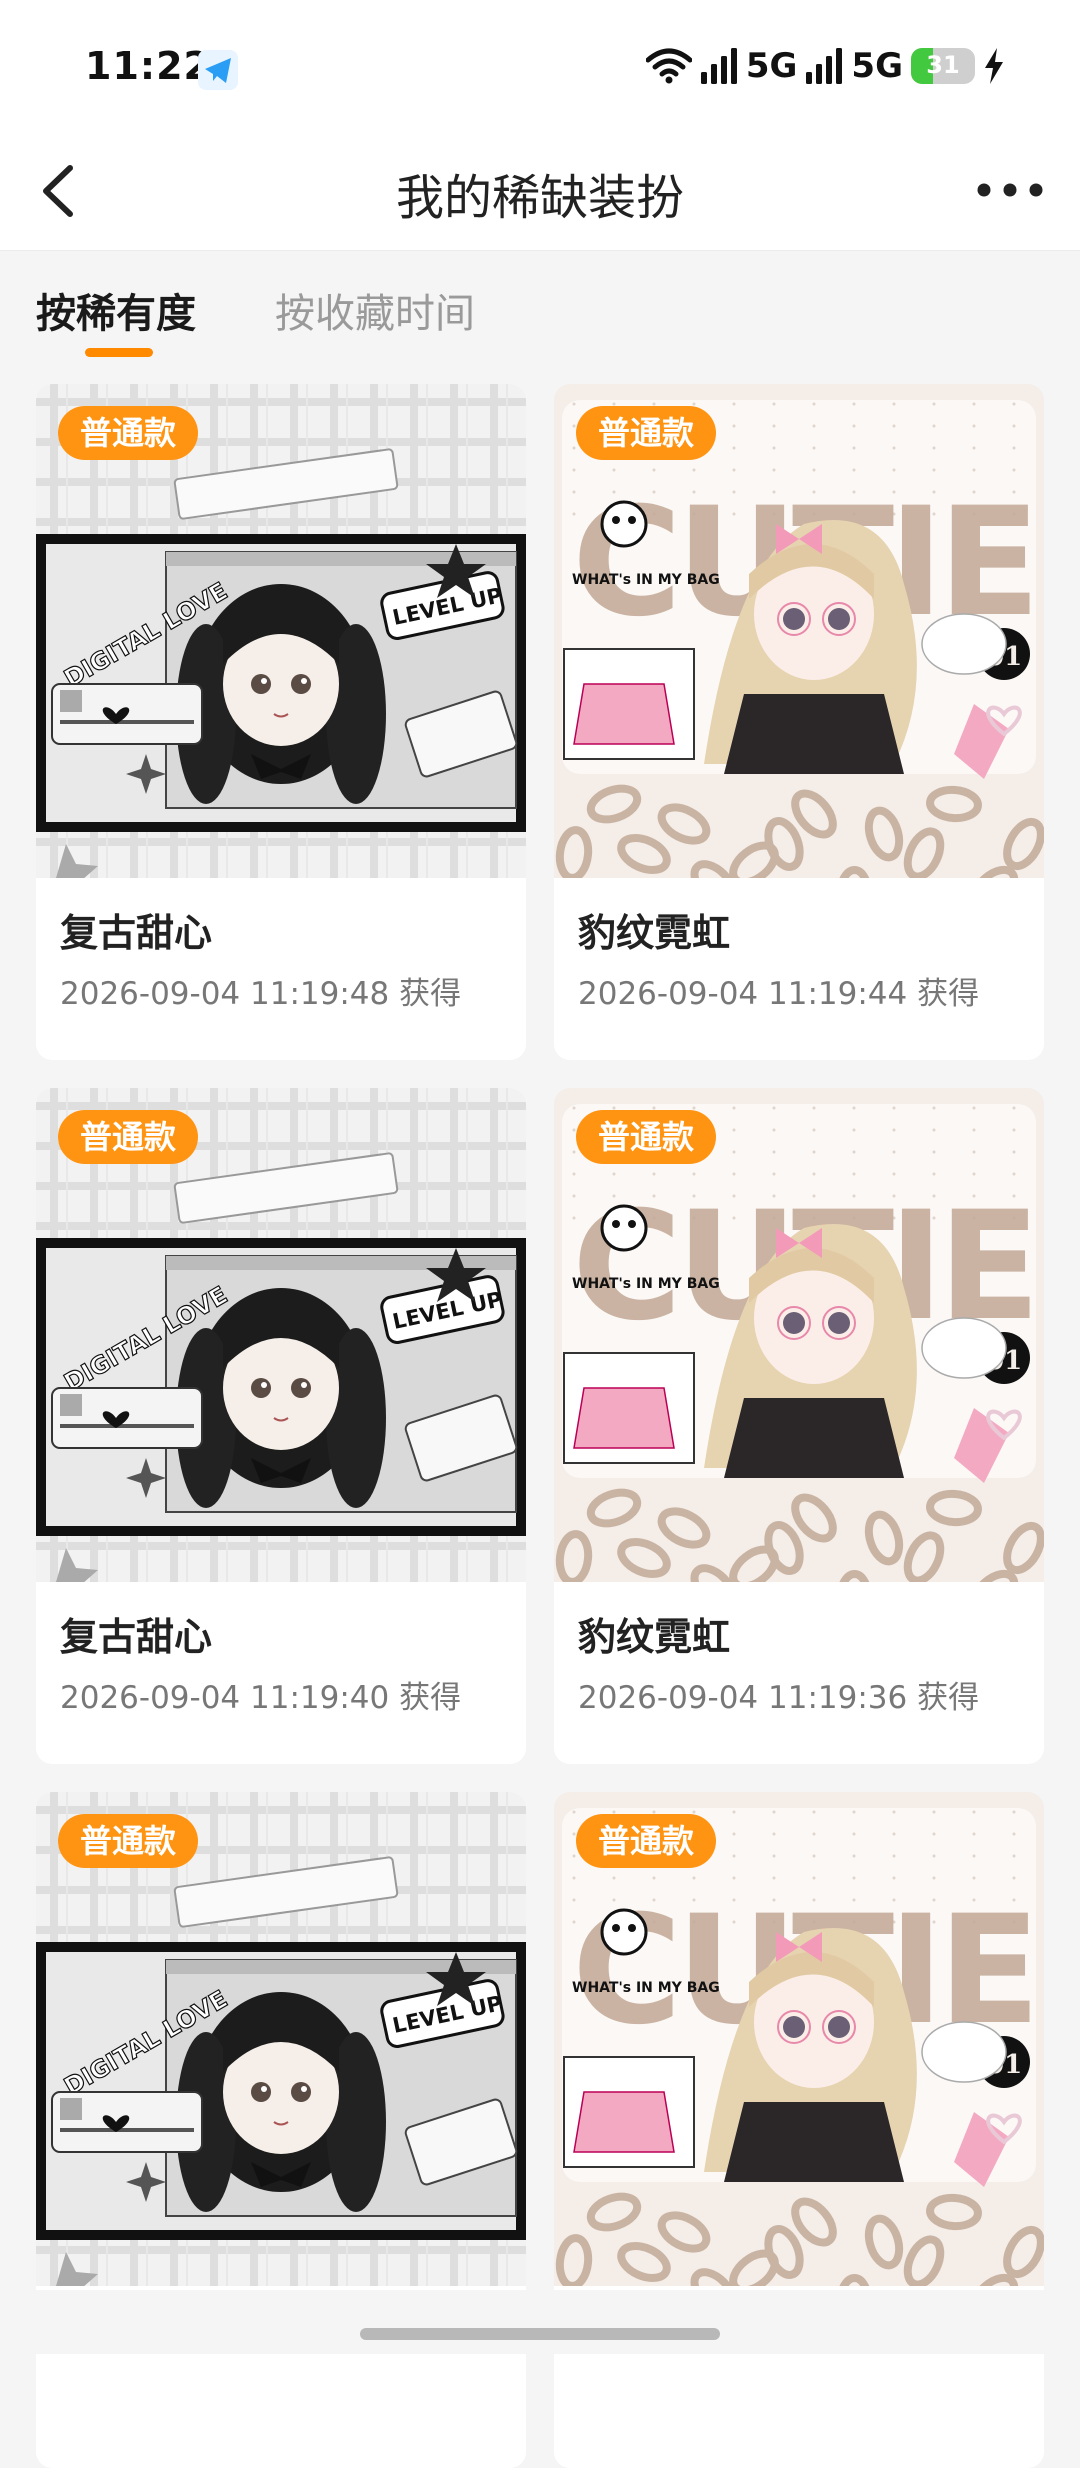 Image resolution: width=1080 pixels, height=2468 pixels. What do you see at coordinates (799, 2130) in the screenshot?
I see `outfit-card: CUTIE WHAT's IN MY BAG 01 普通款` at bounding box center [799, 2130].